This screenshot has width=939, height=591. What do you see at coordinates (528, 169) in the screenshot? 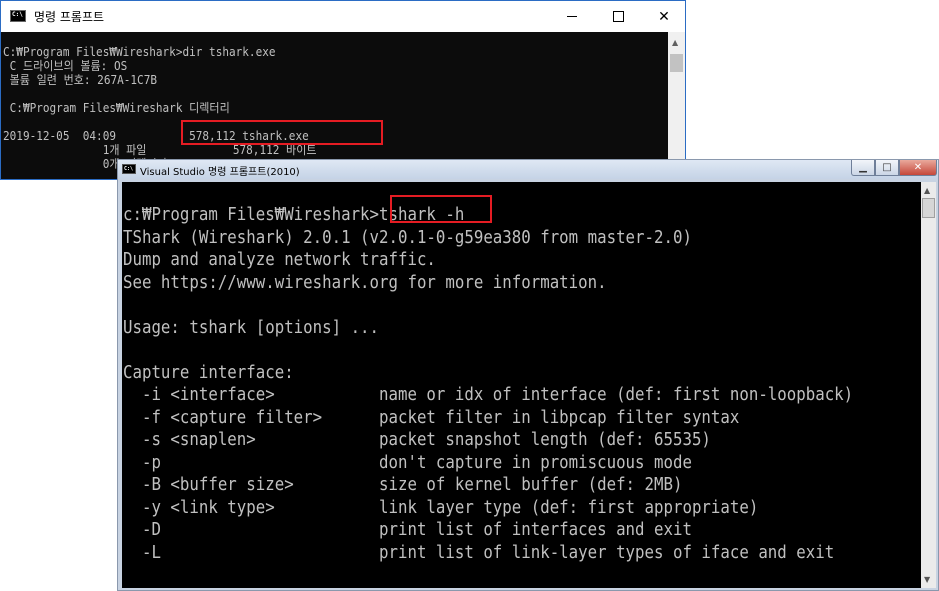
I see `vs-cmd-titlebar: C:\ Visual Studio 명령 프롬프트(2010) ▁ □ ✕` at bounding box center [528, 169].